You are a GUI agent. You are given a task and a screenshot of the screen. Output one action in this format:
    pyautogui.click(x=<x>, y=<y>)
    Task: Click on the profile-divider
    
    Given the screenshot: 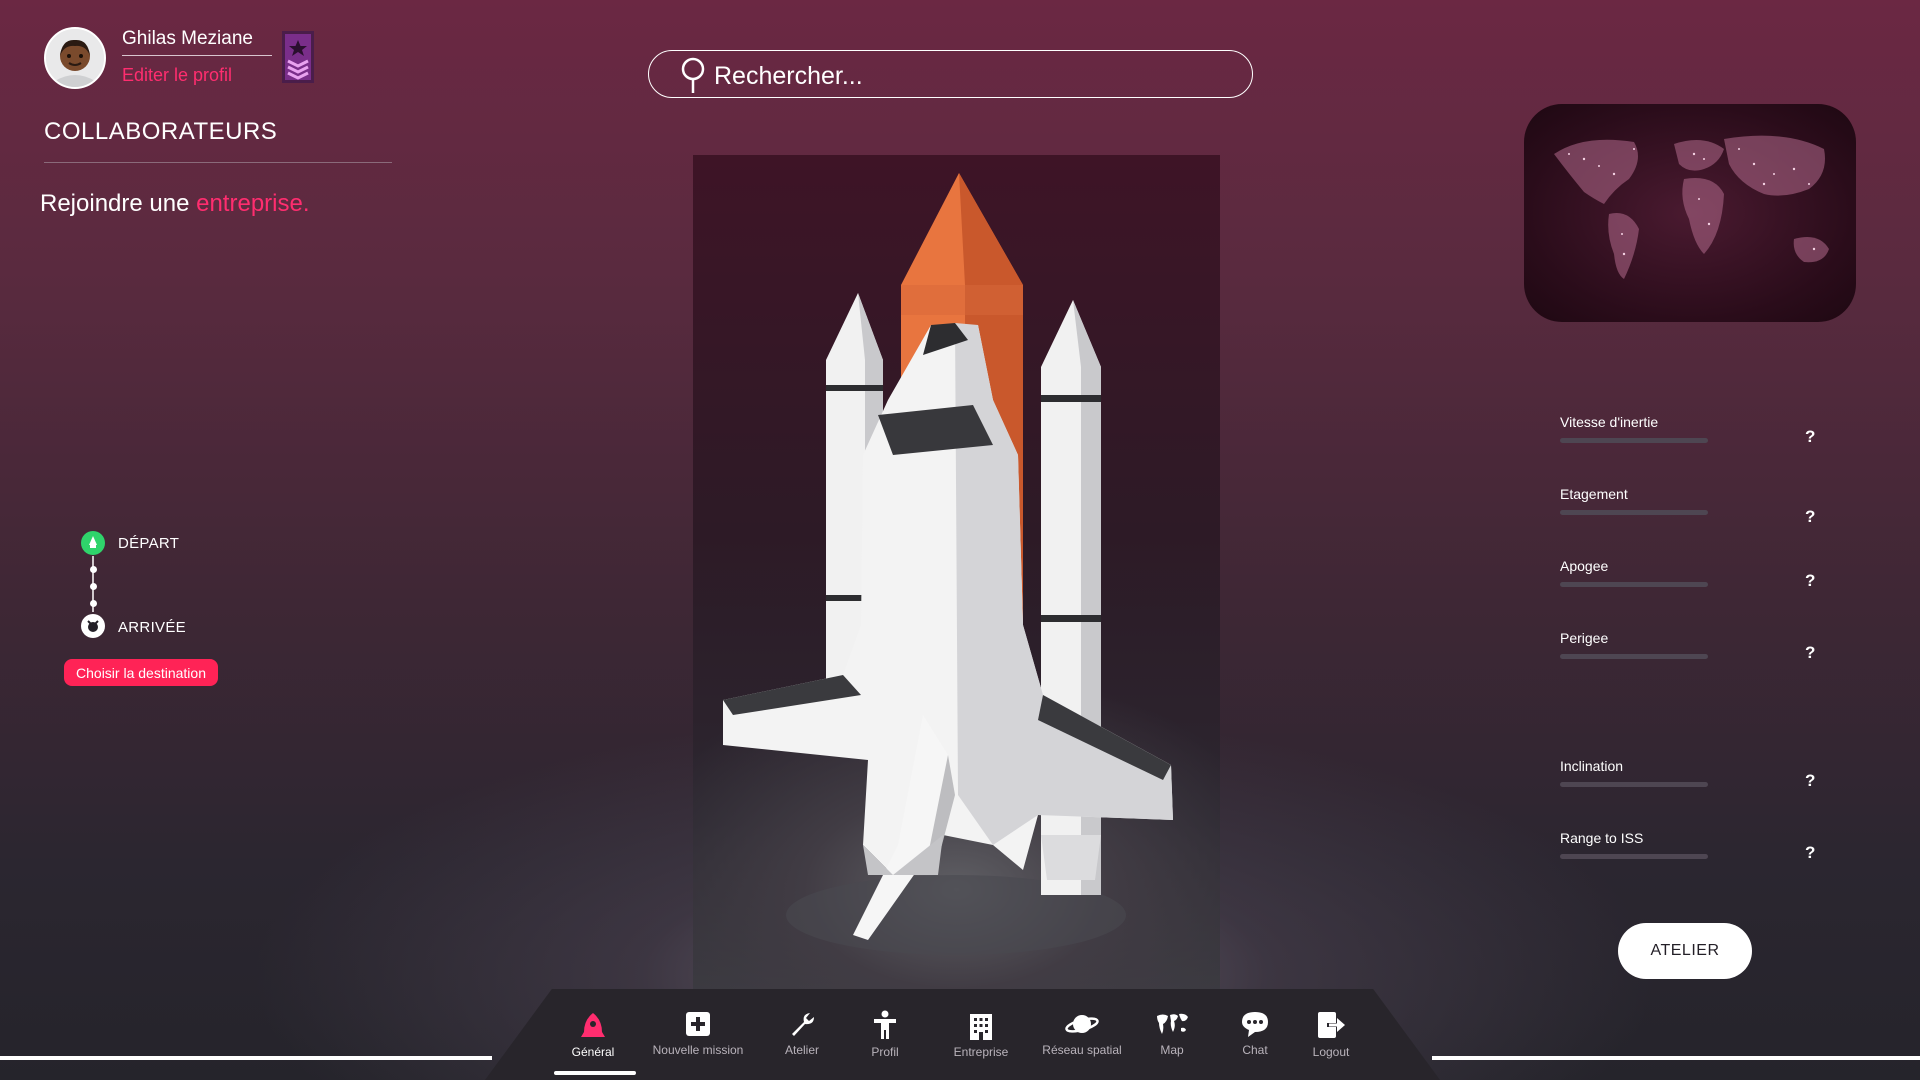 What is the action you would take?
    pyautogui.click(x=197, y=55)
    